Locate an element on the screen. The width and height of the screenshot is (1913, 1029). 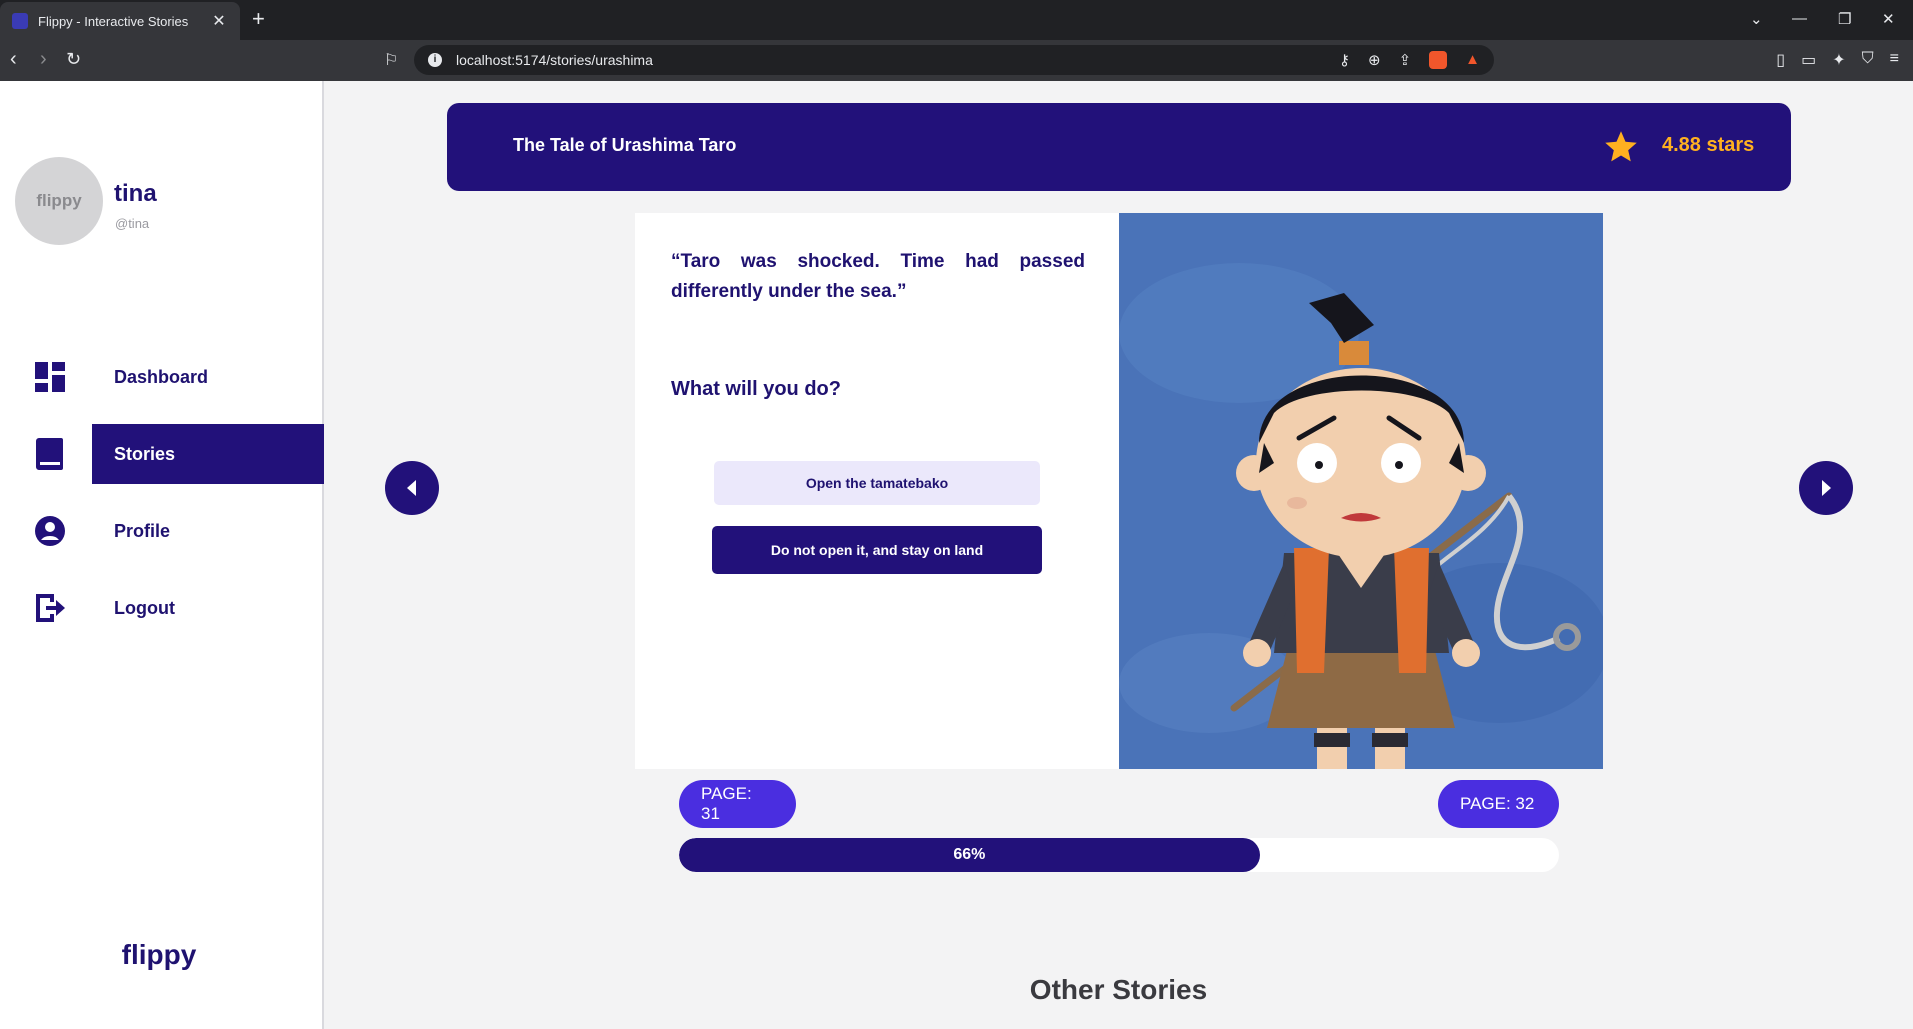
avatar: flippy is located at coordinates (59, 201).